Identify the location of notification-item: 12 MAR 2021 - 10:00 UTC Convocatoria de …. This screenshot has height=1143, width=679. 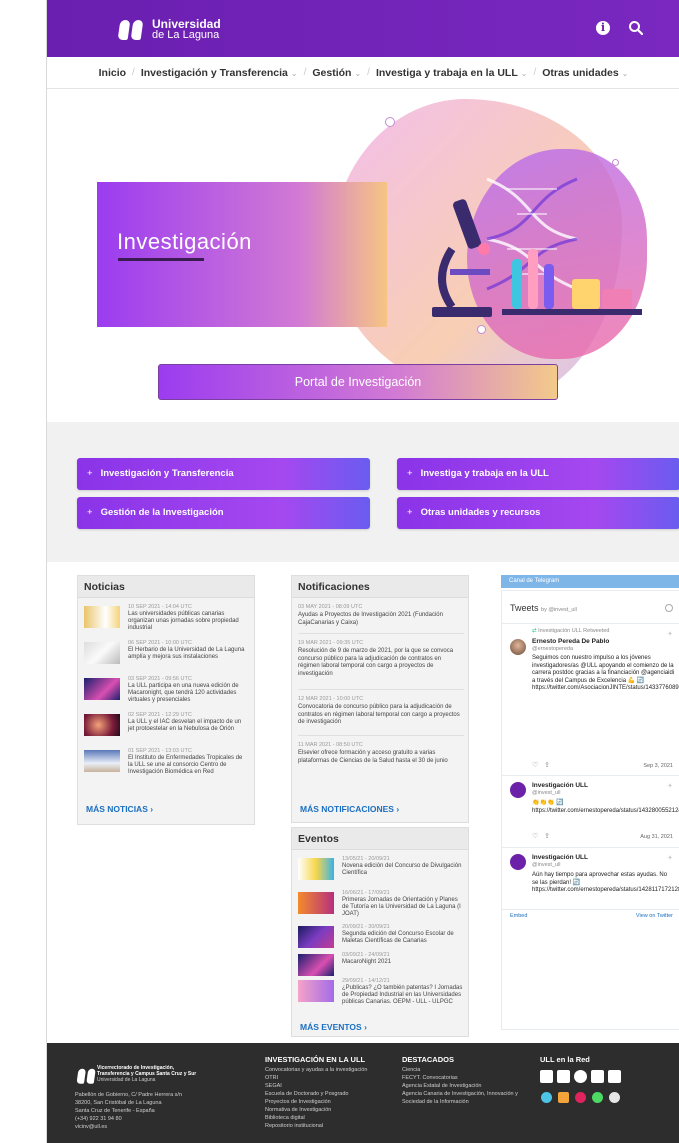
(381, 716).